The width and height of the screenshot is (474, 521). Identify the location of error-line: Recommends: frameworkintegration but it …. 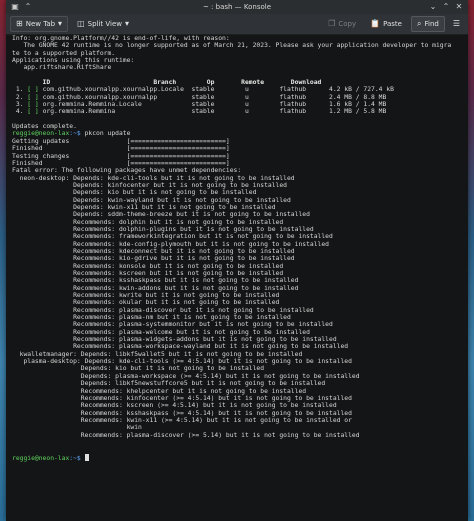
(172, 237).